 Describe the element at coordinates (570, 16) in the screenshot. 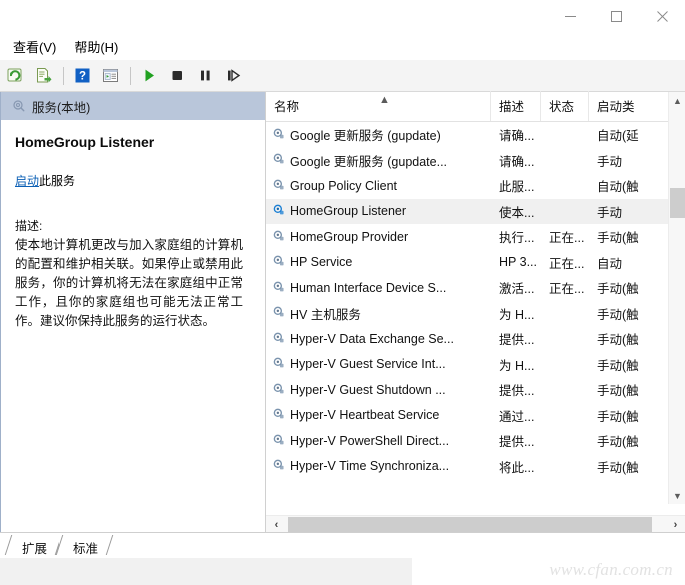

I see `minimize-button` at that location.